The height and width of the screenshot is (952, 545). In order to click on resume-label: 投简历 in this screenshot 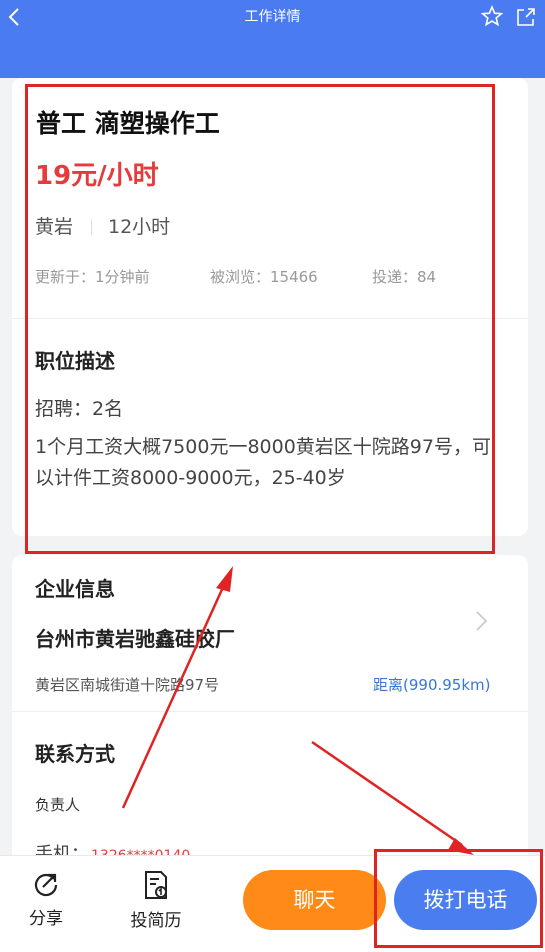, I will do `click(156, 921)`.